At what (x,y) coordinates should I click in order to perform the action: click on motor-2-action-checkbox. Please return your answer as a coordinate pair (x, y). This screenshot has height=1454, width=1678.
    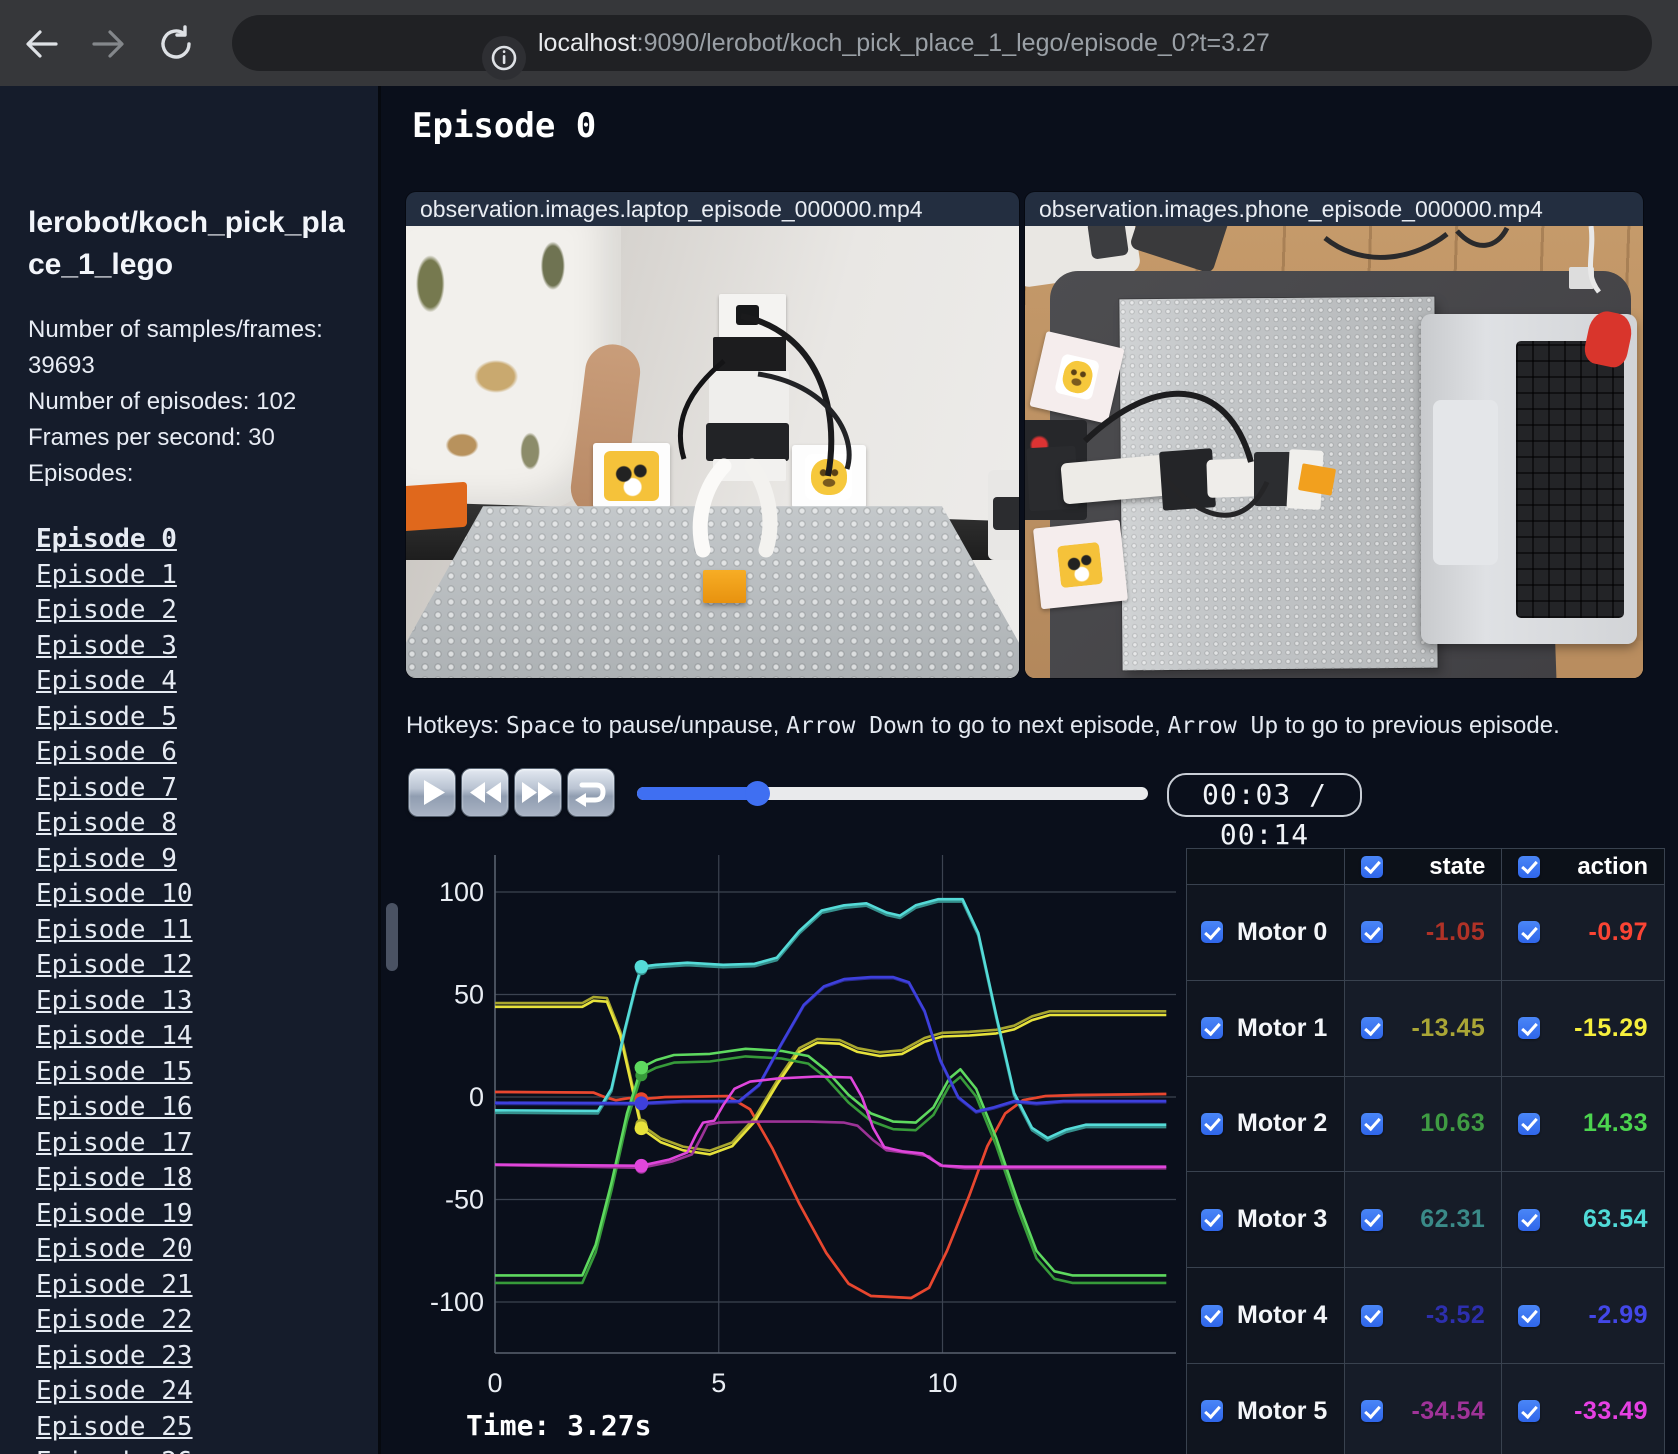
    Looking at the image, I should click on (1529, 1123).